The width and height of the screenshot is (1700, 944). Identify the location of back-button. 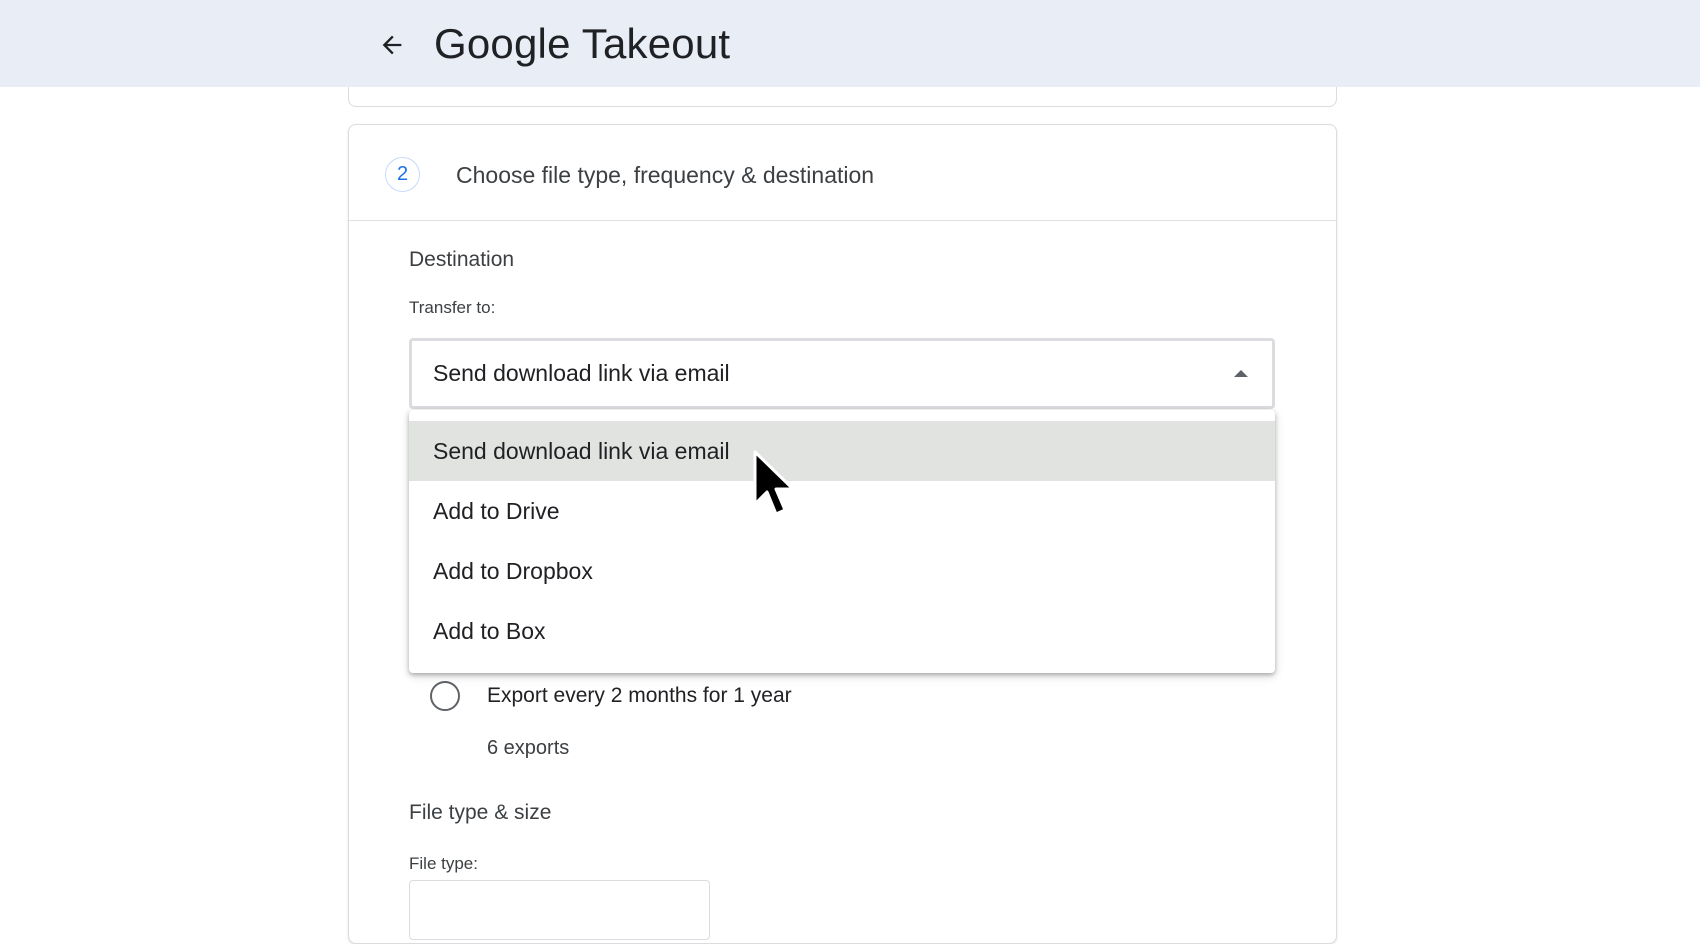
(392, 45).